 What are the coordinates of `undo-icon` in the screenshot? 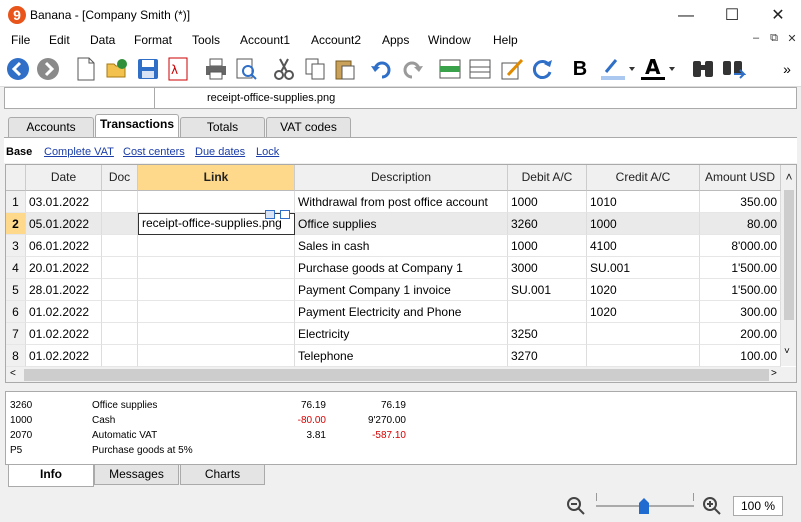 It's located at (382, 69).